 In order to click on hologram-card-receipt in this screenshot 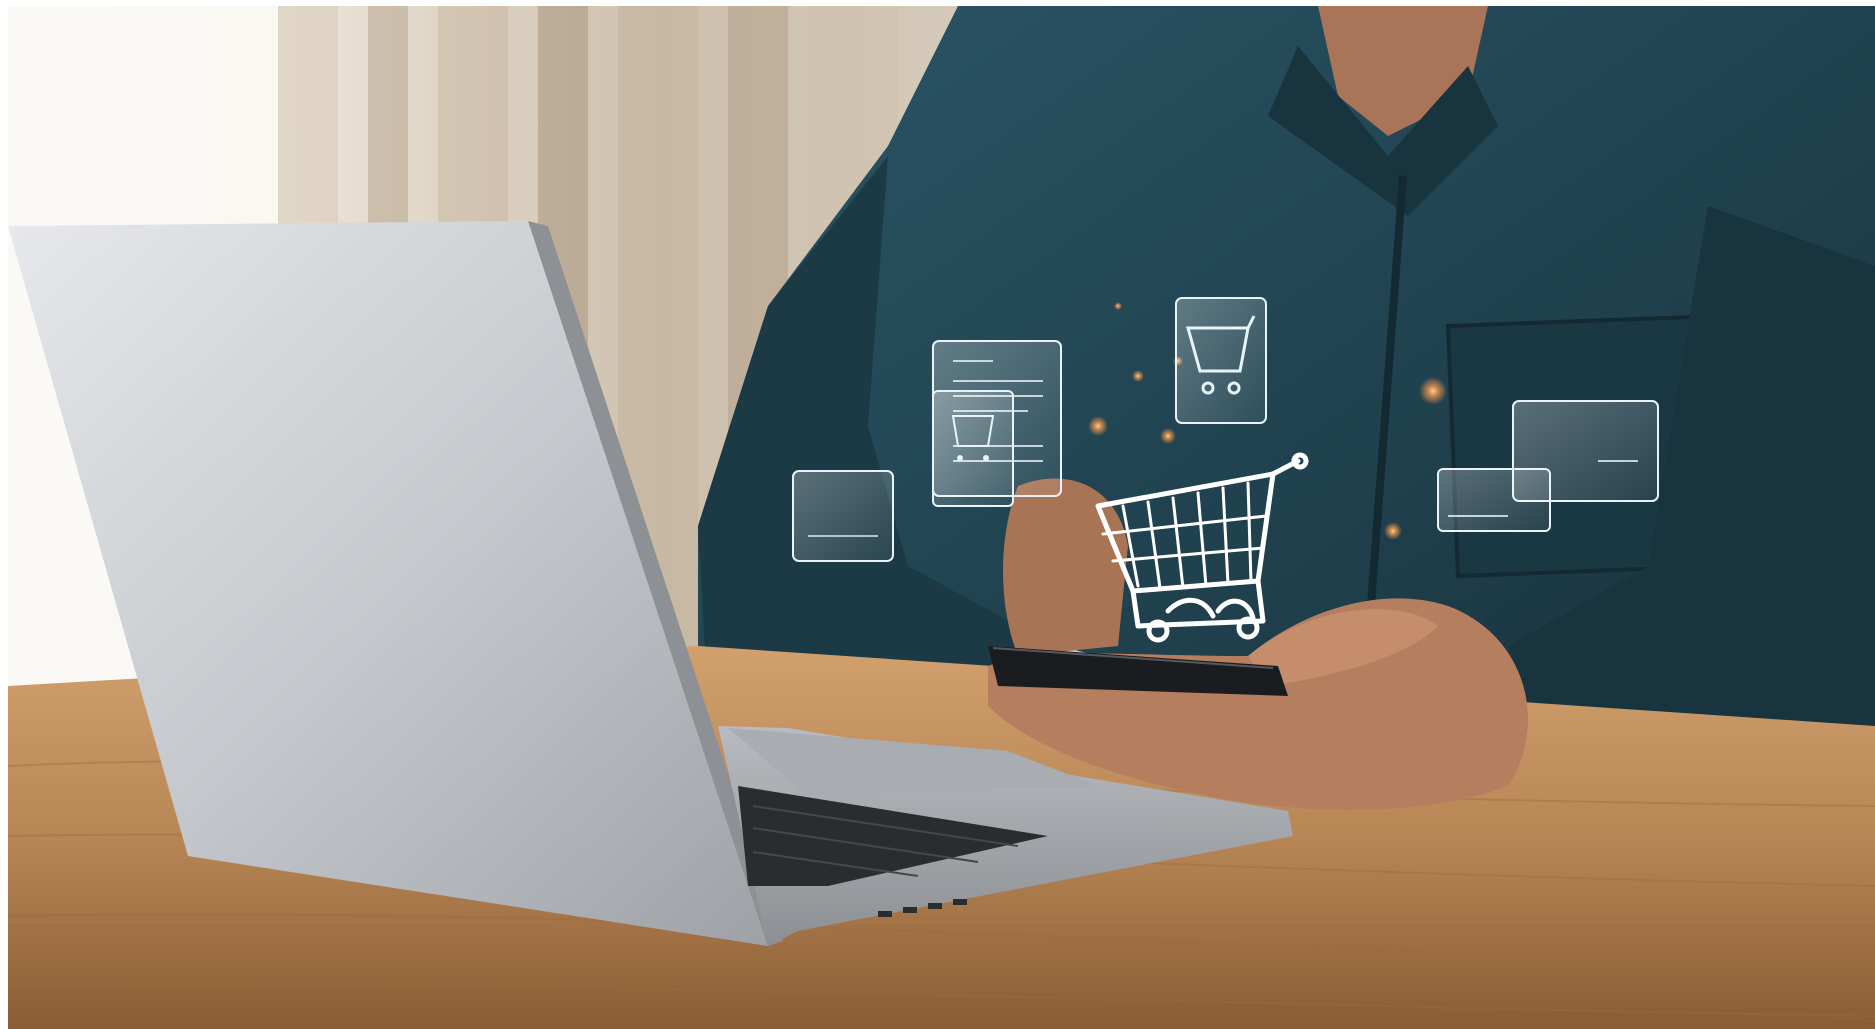, I will do `click(997, 423)`.